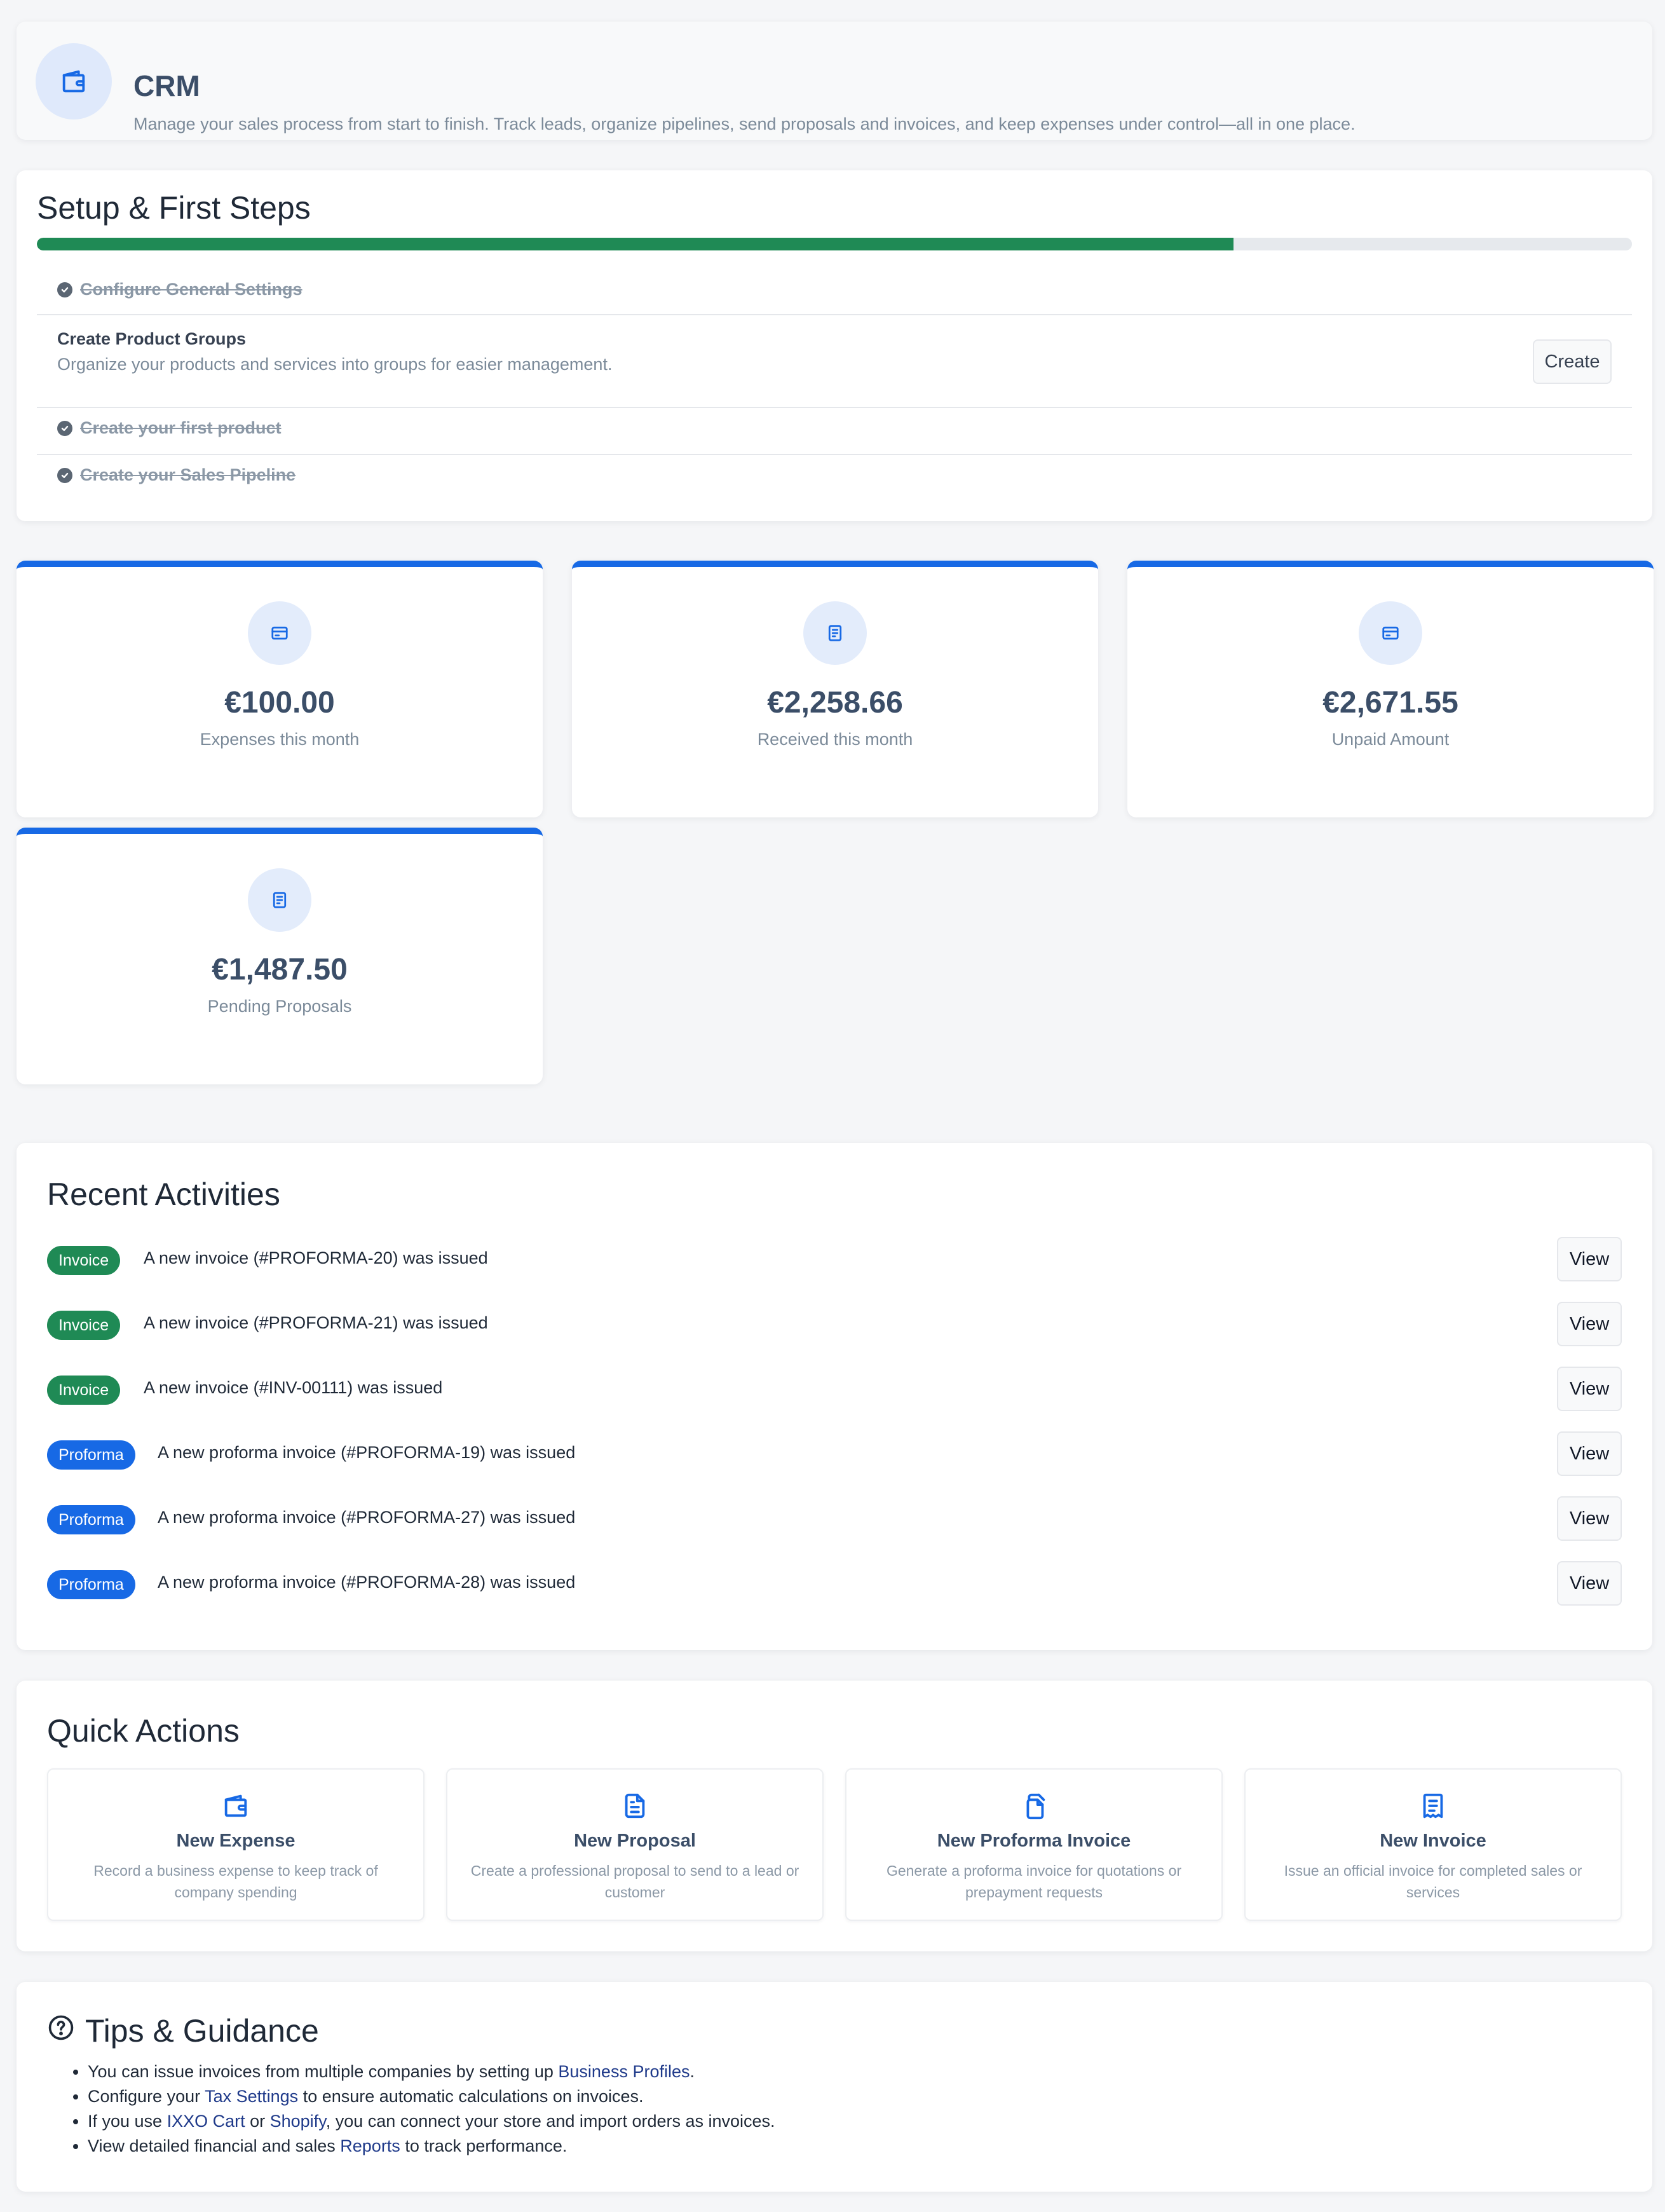 Image resolution: width=1665 pixels, height=2212 pixels. Describe the element at coordinates (280, 970) in the screenshot. I see `stat-value: €1,487.50` at that location.